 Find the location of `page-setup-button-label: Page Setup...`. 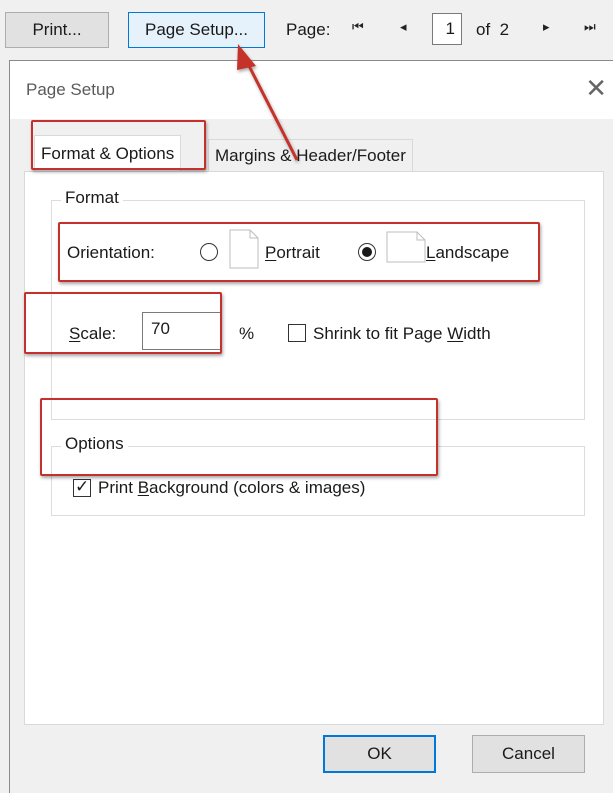

page-setup-button-label: Page Setup... is located at coordinates (196, 29).